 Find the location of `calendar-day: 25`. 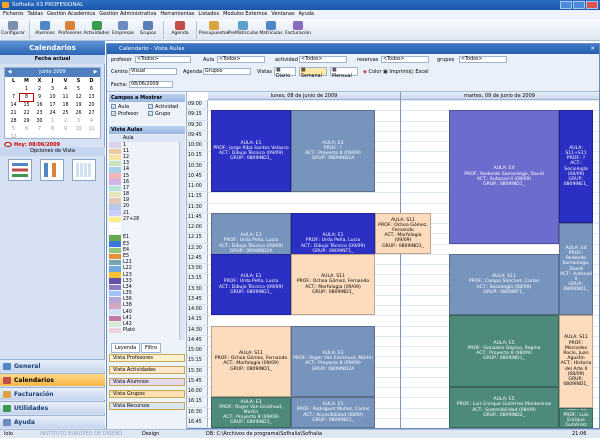

calendar-day: 25 is located at coordinates (65, 113).